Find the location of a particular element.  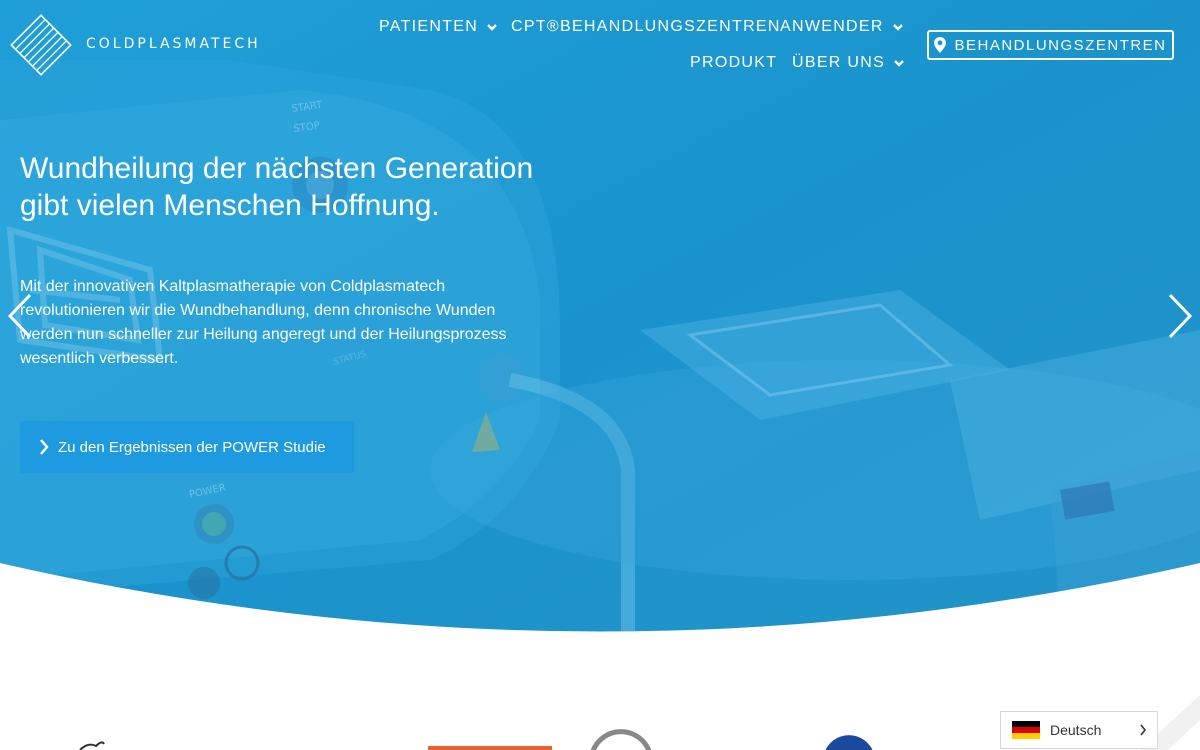

map-pin-icon is located at coordinates (940, 45).